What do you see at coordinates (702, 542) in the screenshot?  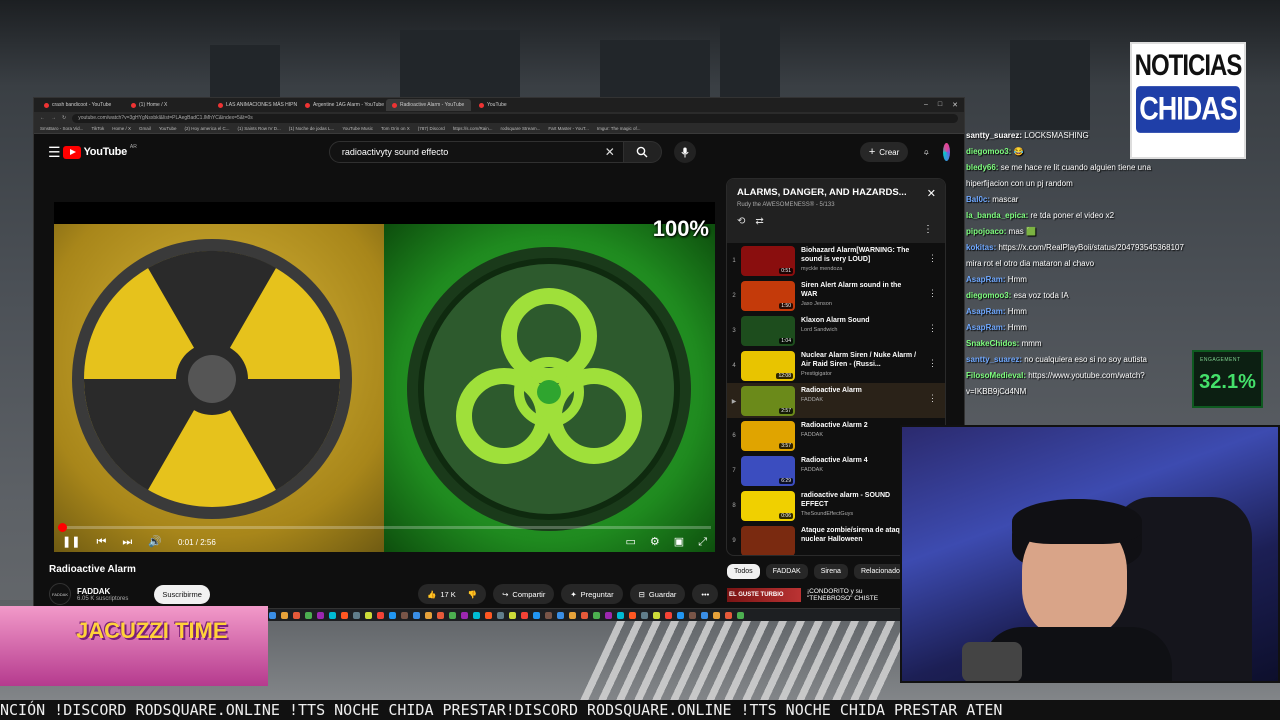 I see `fullscreen-icon: ⤢` at bounding box center [702, 542].